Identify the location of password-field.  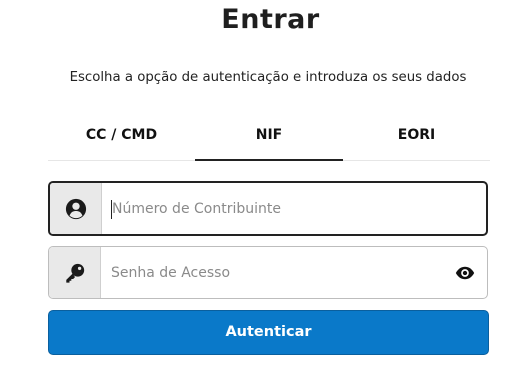
(268, 272).